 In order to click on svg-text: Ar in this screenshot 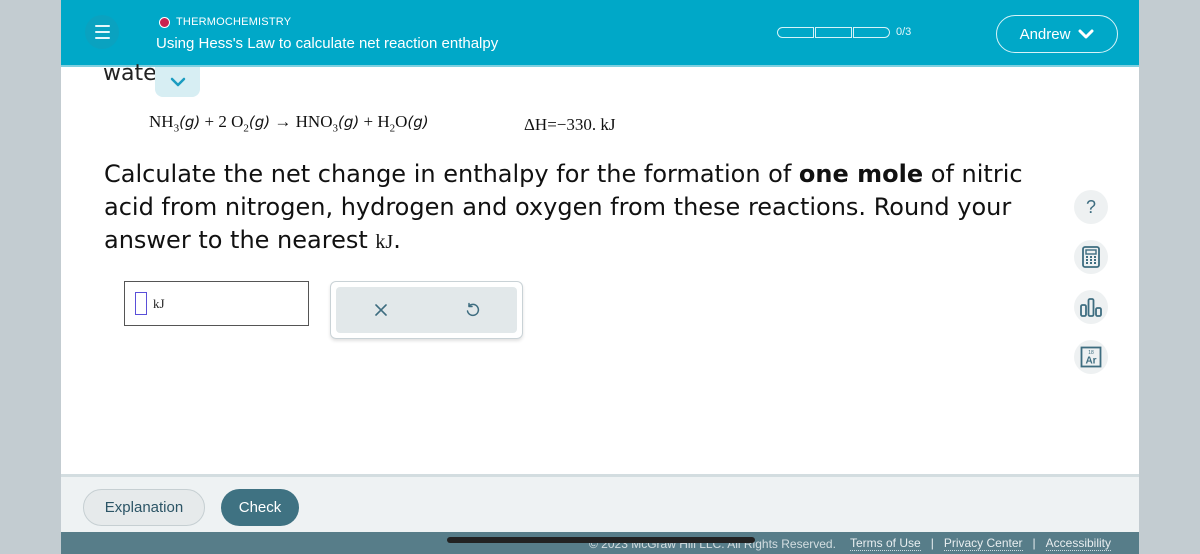, I will do `click(1090, 361)`.